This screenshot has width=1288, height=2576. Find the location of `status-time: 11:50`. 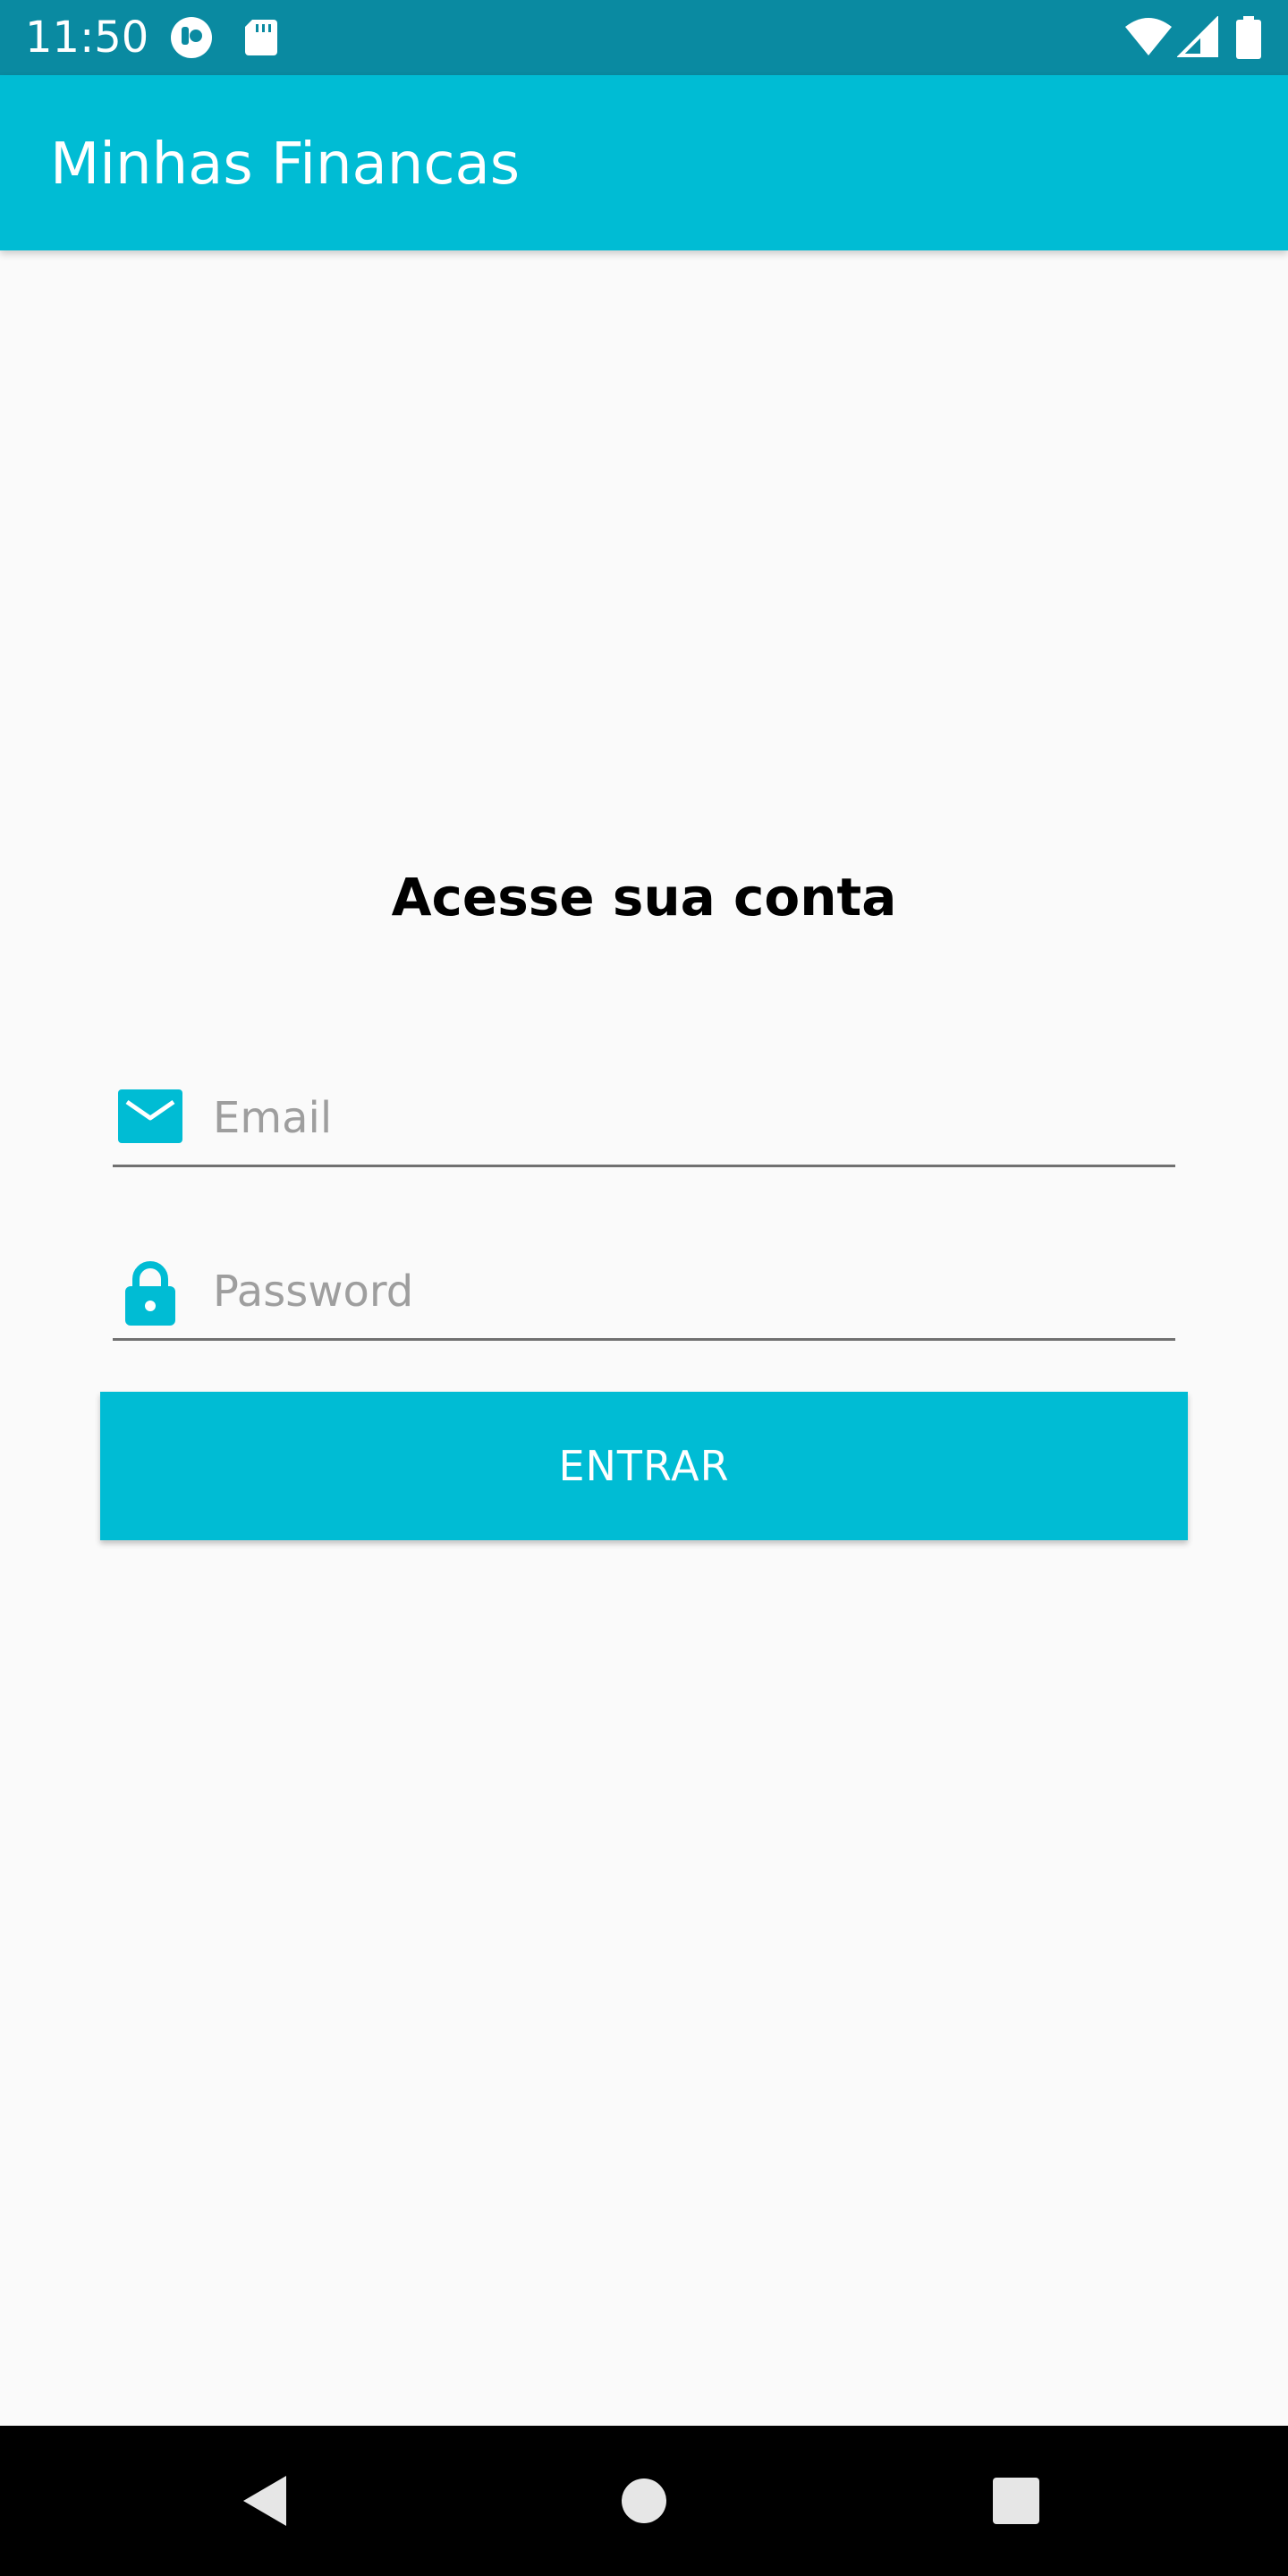

status-time: 11:50 is located at coordinates (87, 38).